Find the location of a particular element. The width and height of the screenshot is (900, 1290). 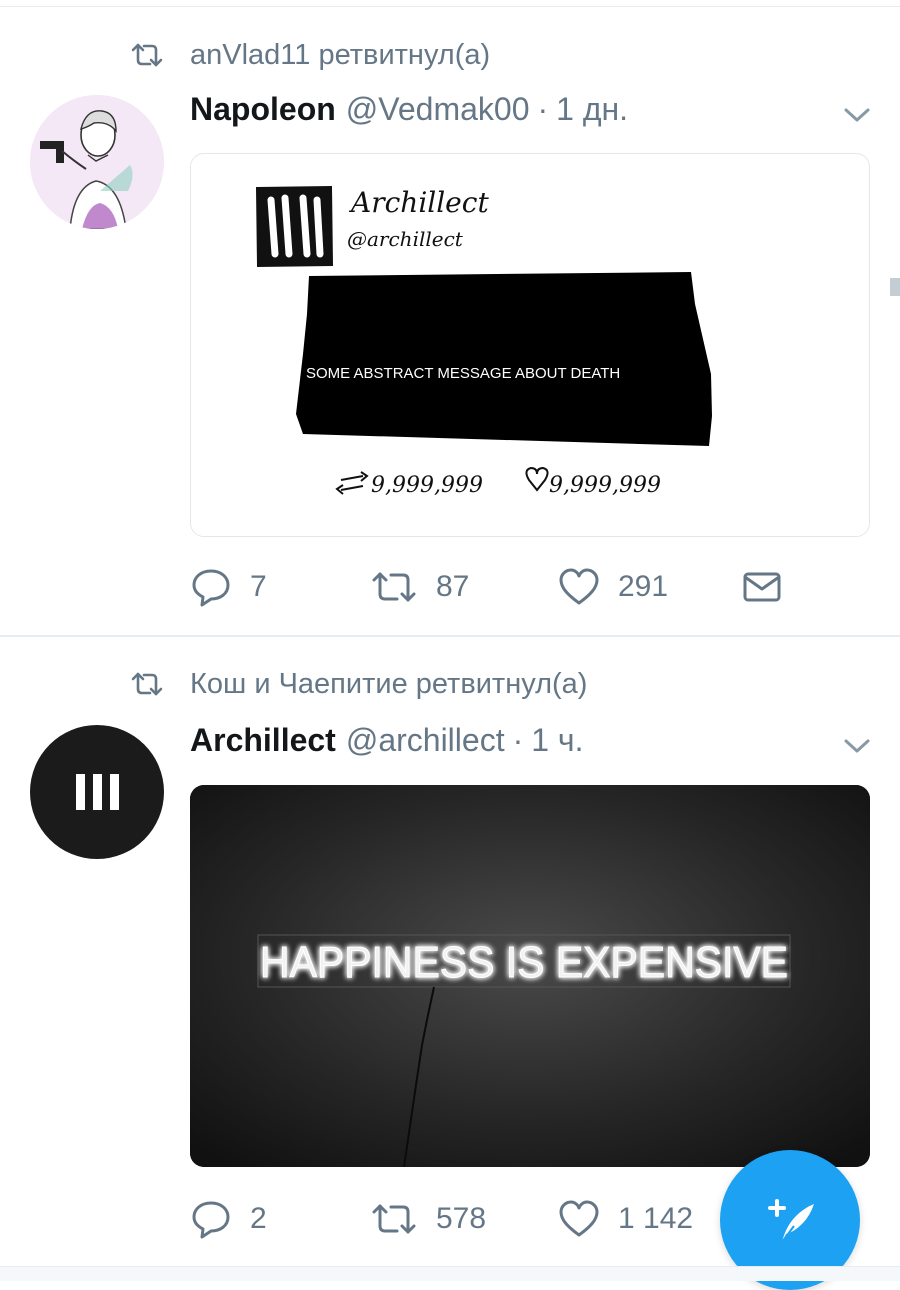

tweet-timestamp: 1 дн. is located at coordinates (592, 109).